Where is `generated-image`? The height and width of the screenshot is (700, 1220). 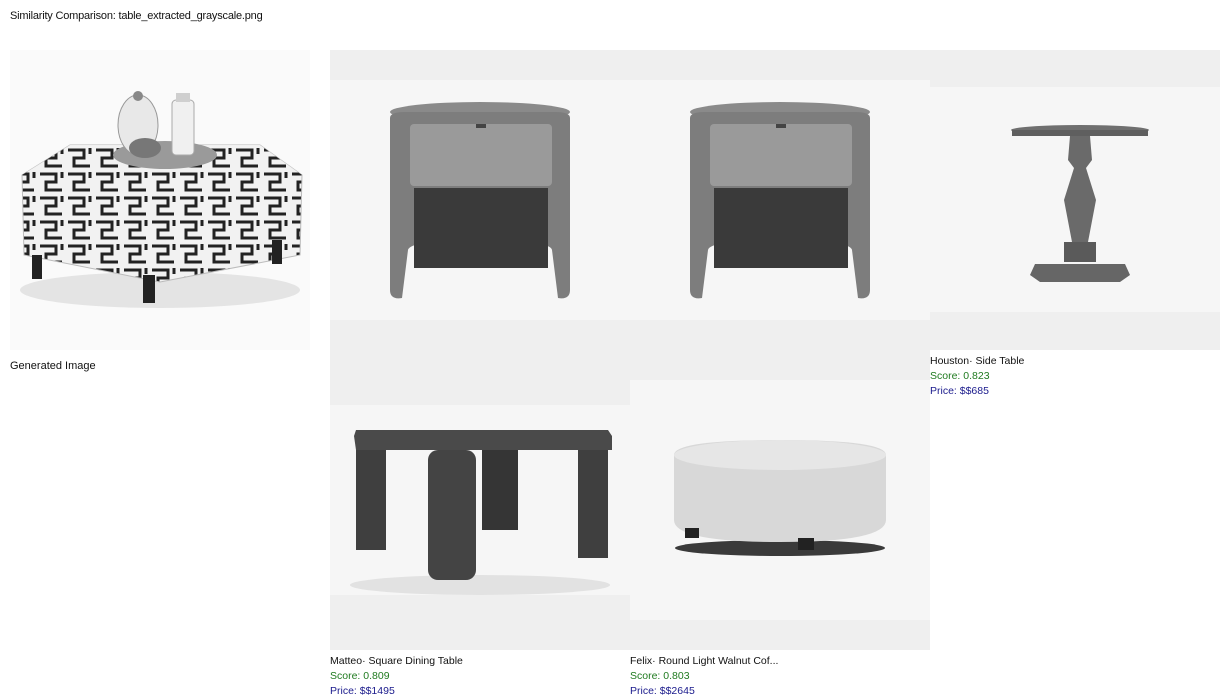
generated-image is located at coordinates (160, 200).